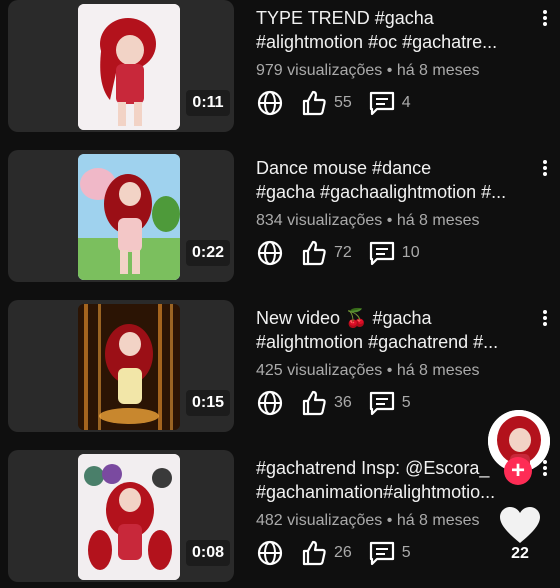 The width and height of the screenshot is (560, 588). What do you see at coordinates (319, 70) in the screenshot?
I see `view-count: 979 visualizações` at bounding box center [319, 70].